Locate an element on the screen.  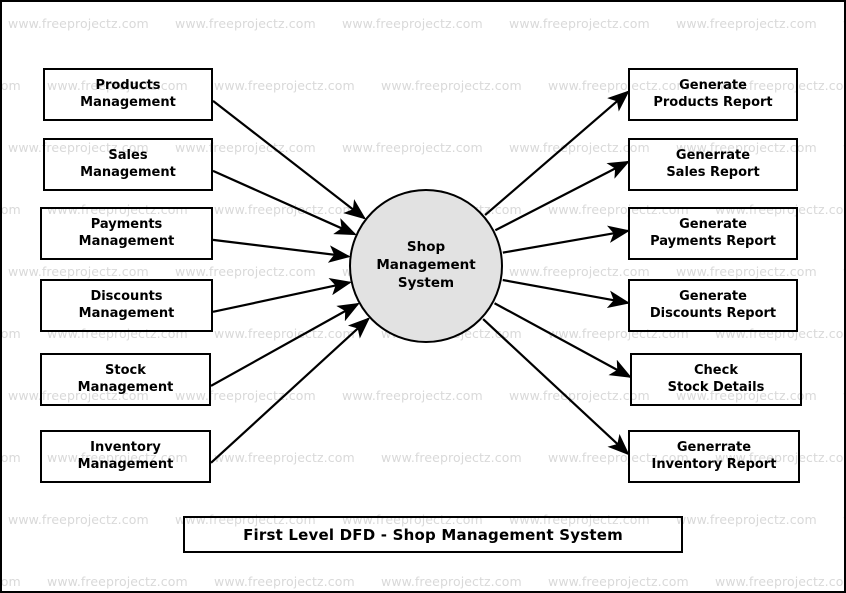
entity-label: Check Stock Details is located at coordinates (716, 378).